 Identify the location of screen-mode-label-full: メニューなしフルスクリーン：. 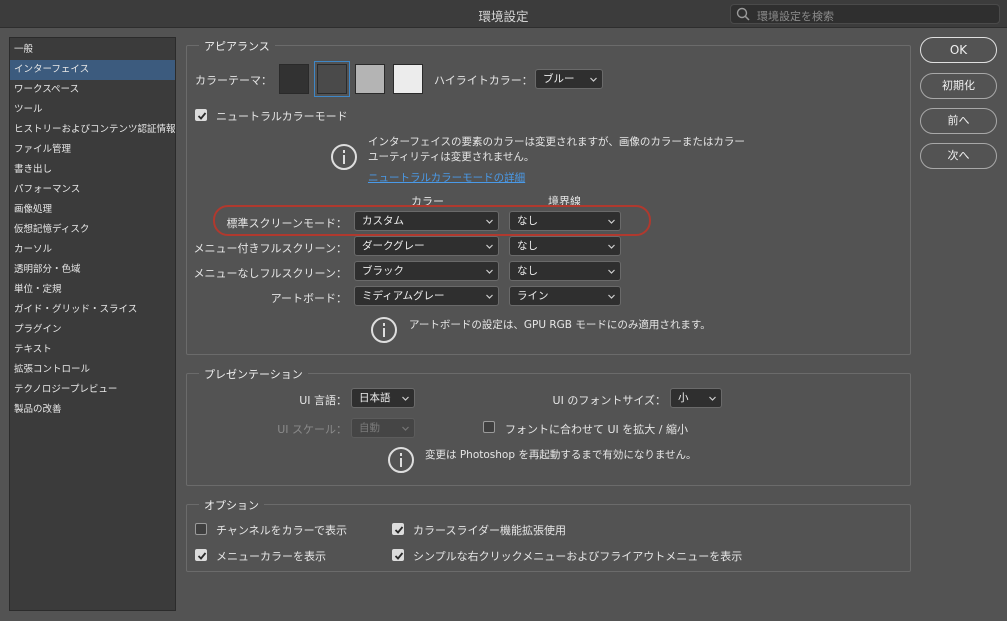
(270, 273).